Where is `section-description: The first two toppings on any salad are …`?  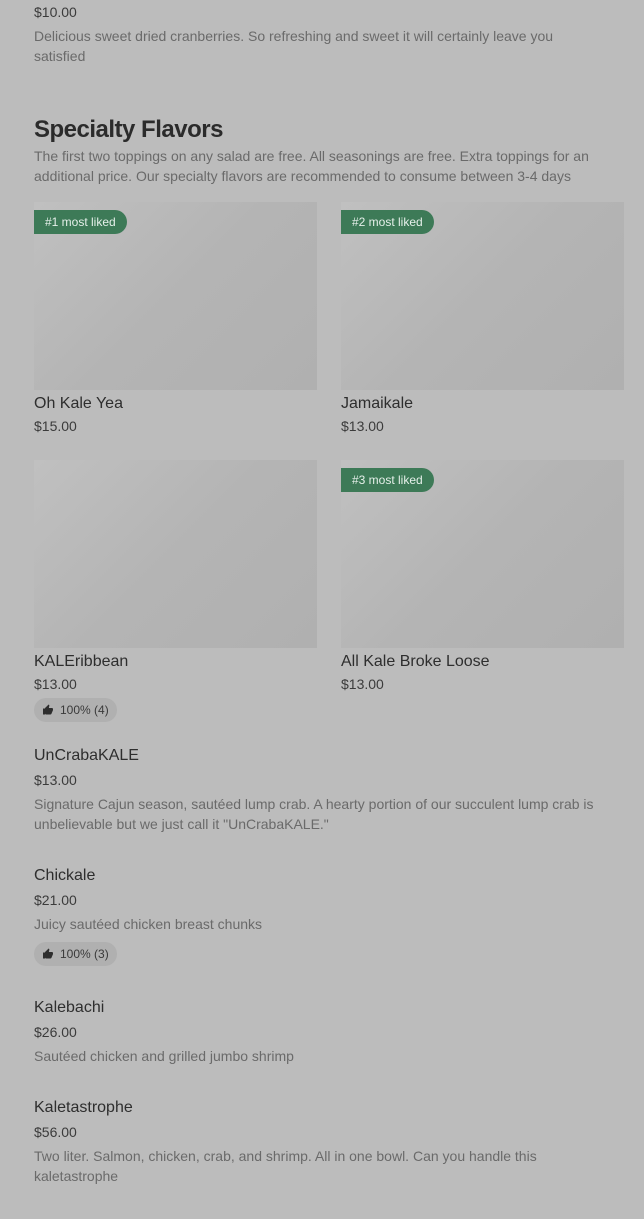
section-description: The first two toppings on any salad are … is located at coordinates (311, 166).